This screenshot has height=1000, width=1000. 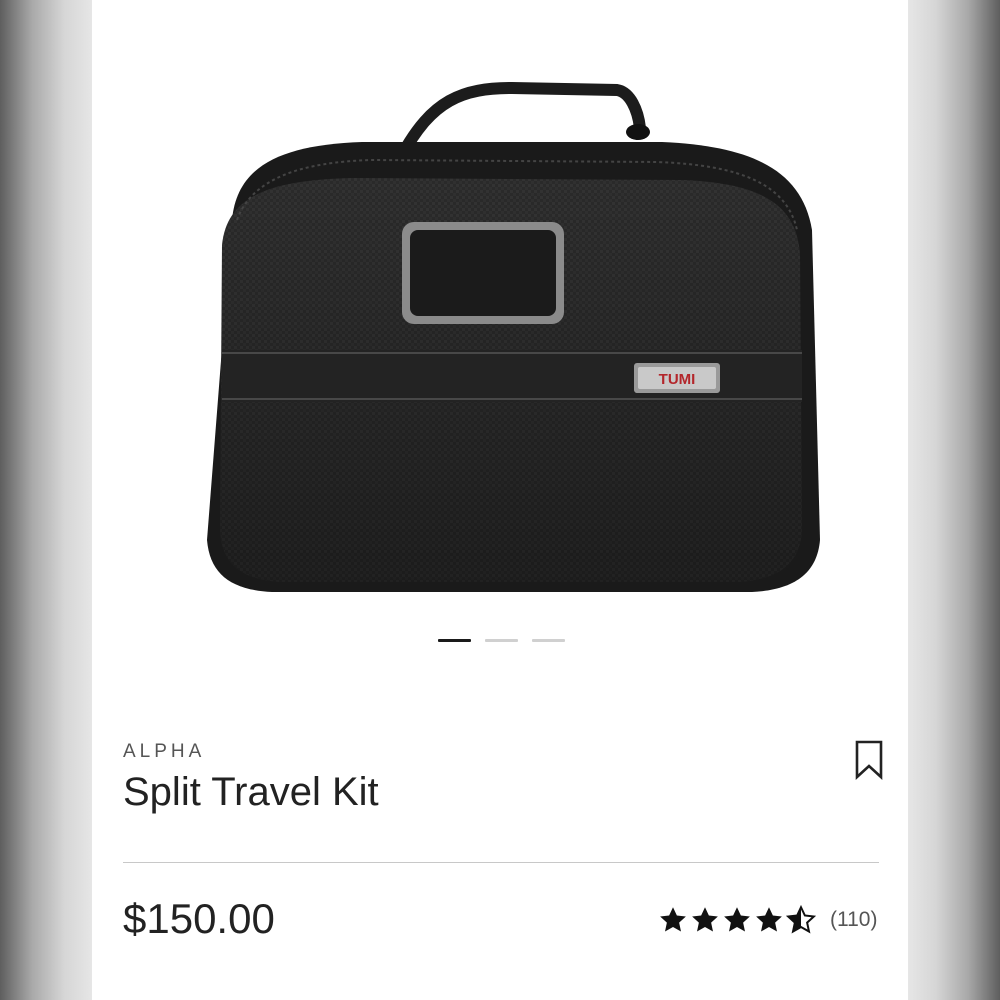 What do you see at coordinates (801, 919) in the screenshot?
I see `half-star-icon` at bounding box center [801, 919].